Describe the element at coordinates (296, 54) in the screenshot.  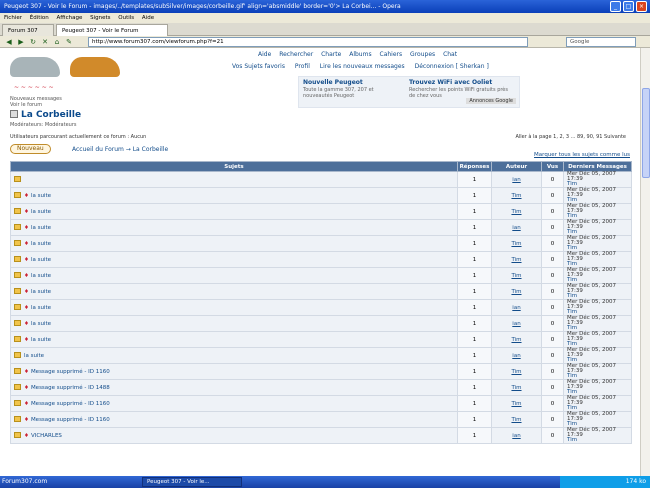
I see `nav-search-link: Rechercher` at that location.